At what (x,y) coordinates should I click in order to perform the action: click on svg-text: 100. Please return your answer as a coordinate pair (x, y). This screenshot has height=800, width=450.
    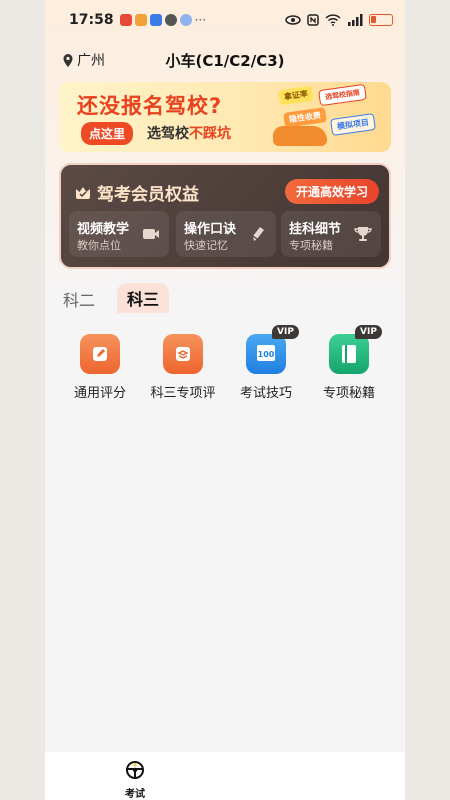
    Looking at the image, I should click on (266, 354).